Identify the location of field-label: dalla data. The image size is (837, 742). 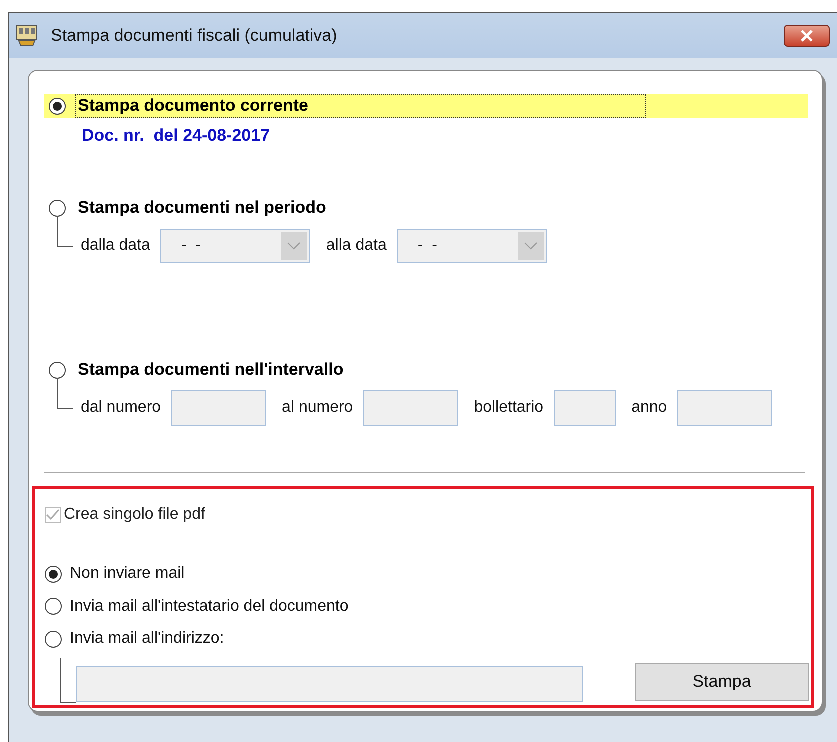
(115, 246).